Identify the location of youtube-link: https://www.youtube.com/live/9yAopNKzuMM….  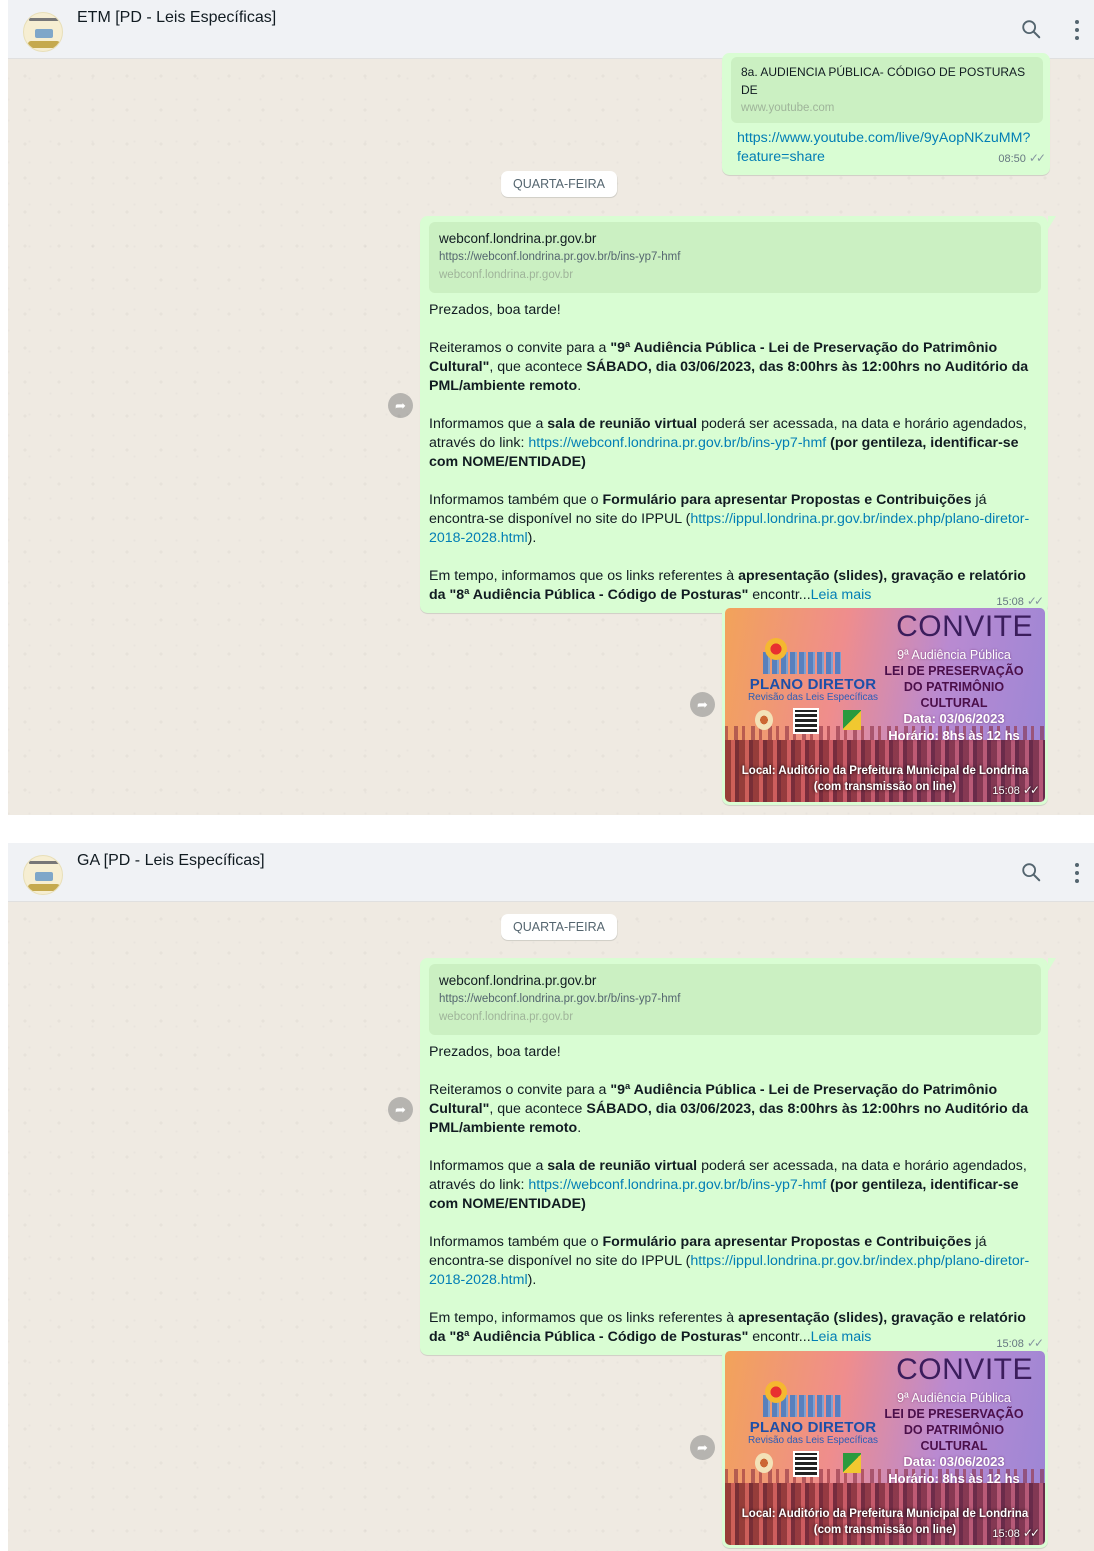
(883, 147).